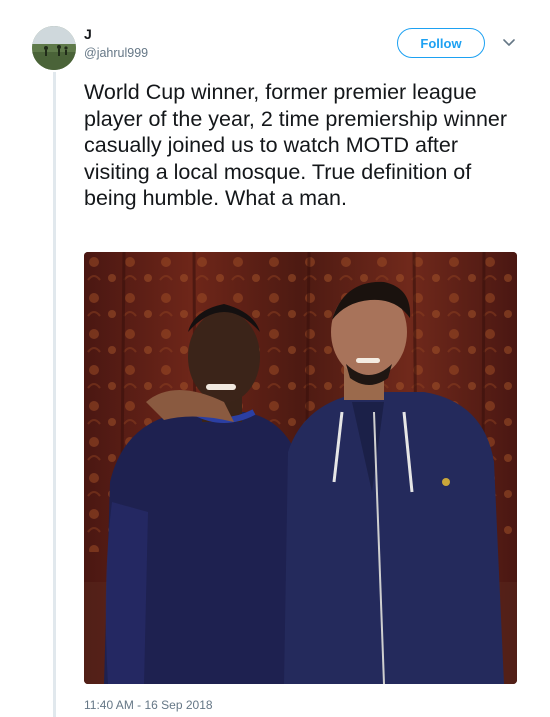 The height and width of the screenshot is (717, 550). I want to click on avatar, so click(54, 48).